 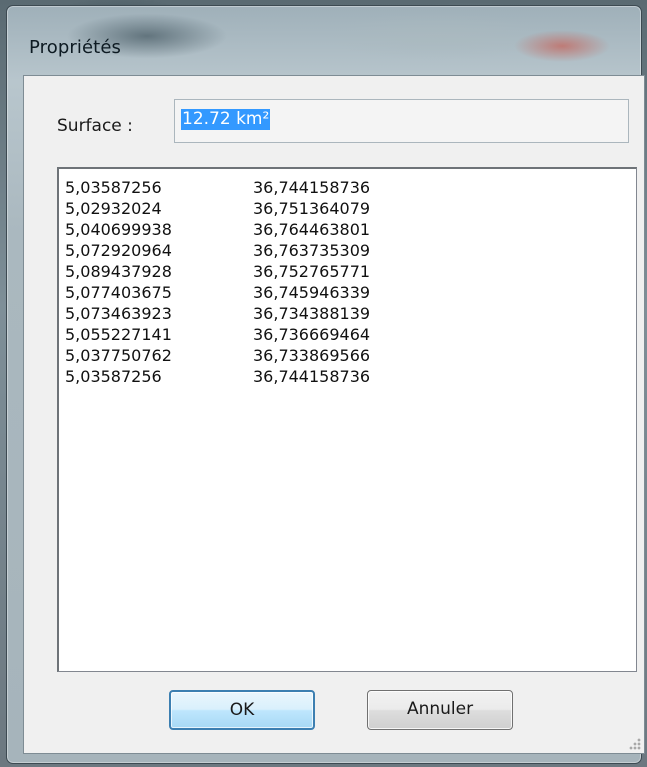 What do you see at coordinates (401, 121) in the screenshot?
I see `surface-field: 12.72 km²` at bounding box center [401, 121].